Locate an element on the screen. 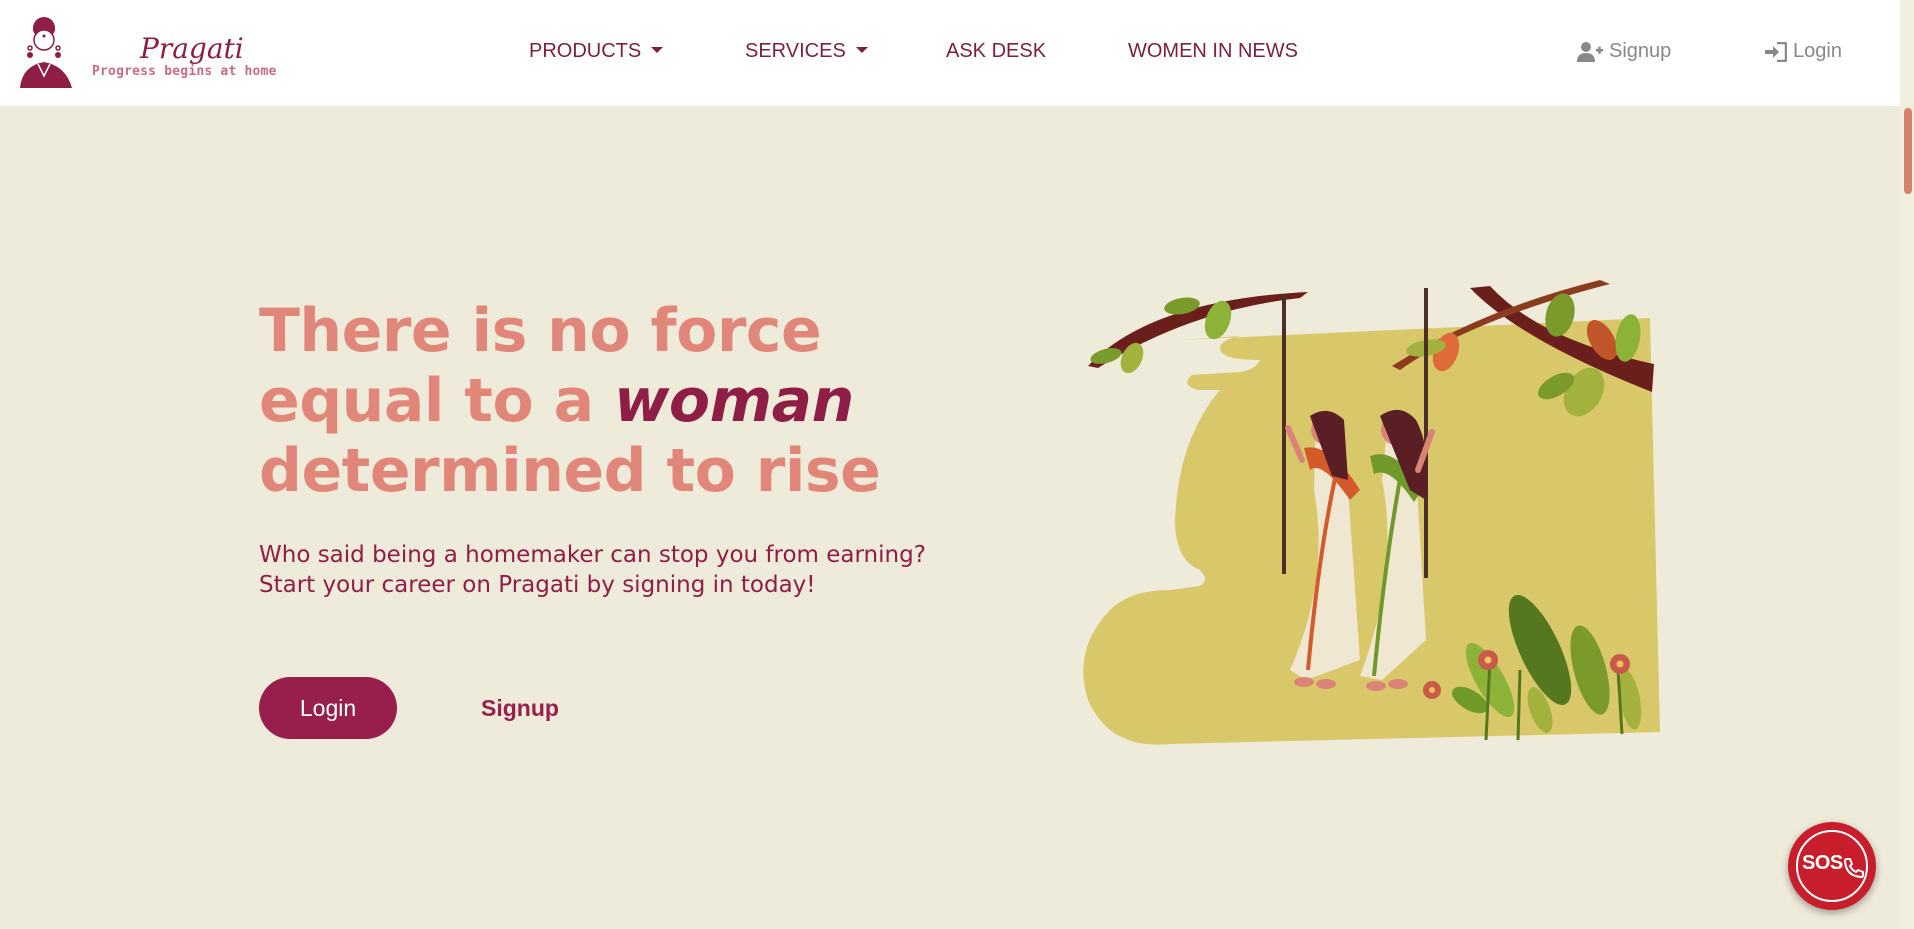 The width and height of the screenshot is (1914, 929). phone-icon is located at coordinates (1853, 868).